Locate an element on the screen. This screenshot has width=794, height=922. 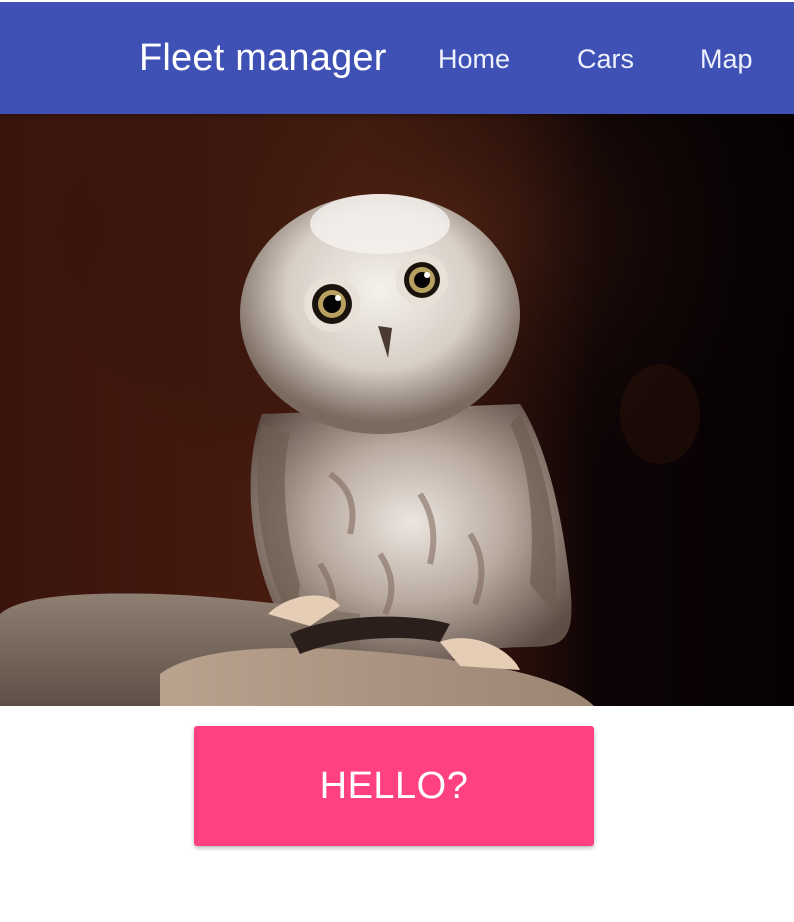
nav-link-cars: Cars is located at coordinates (605, 59).